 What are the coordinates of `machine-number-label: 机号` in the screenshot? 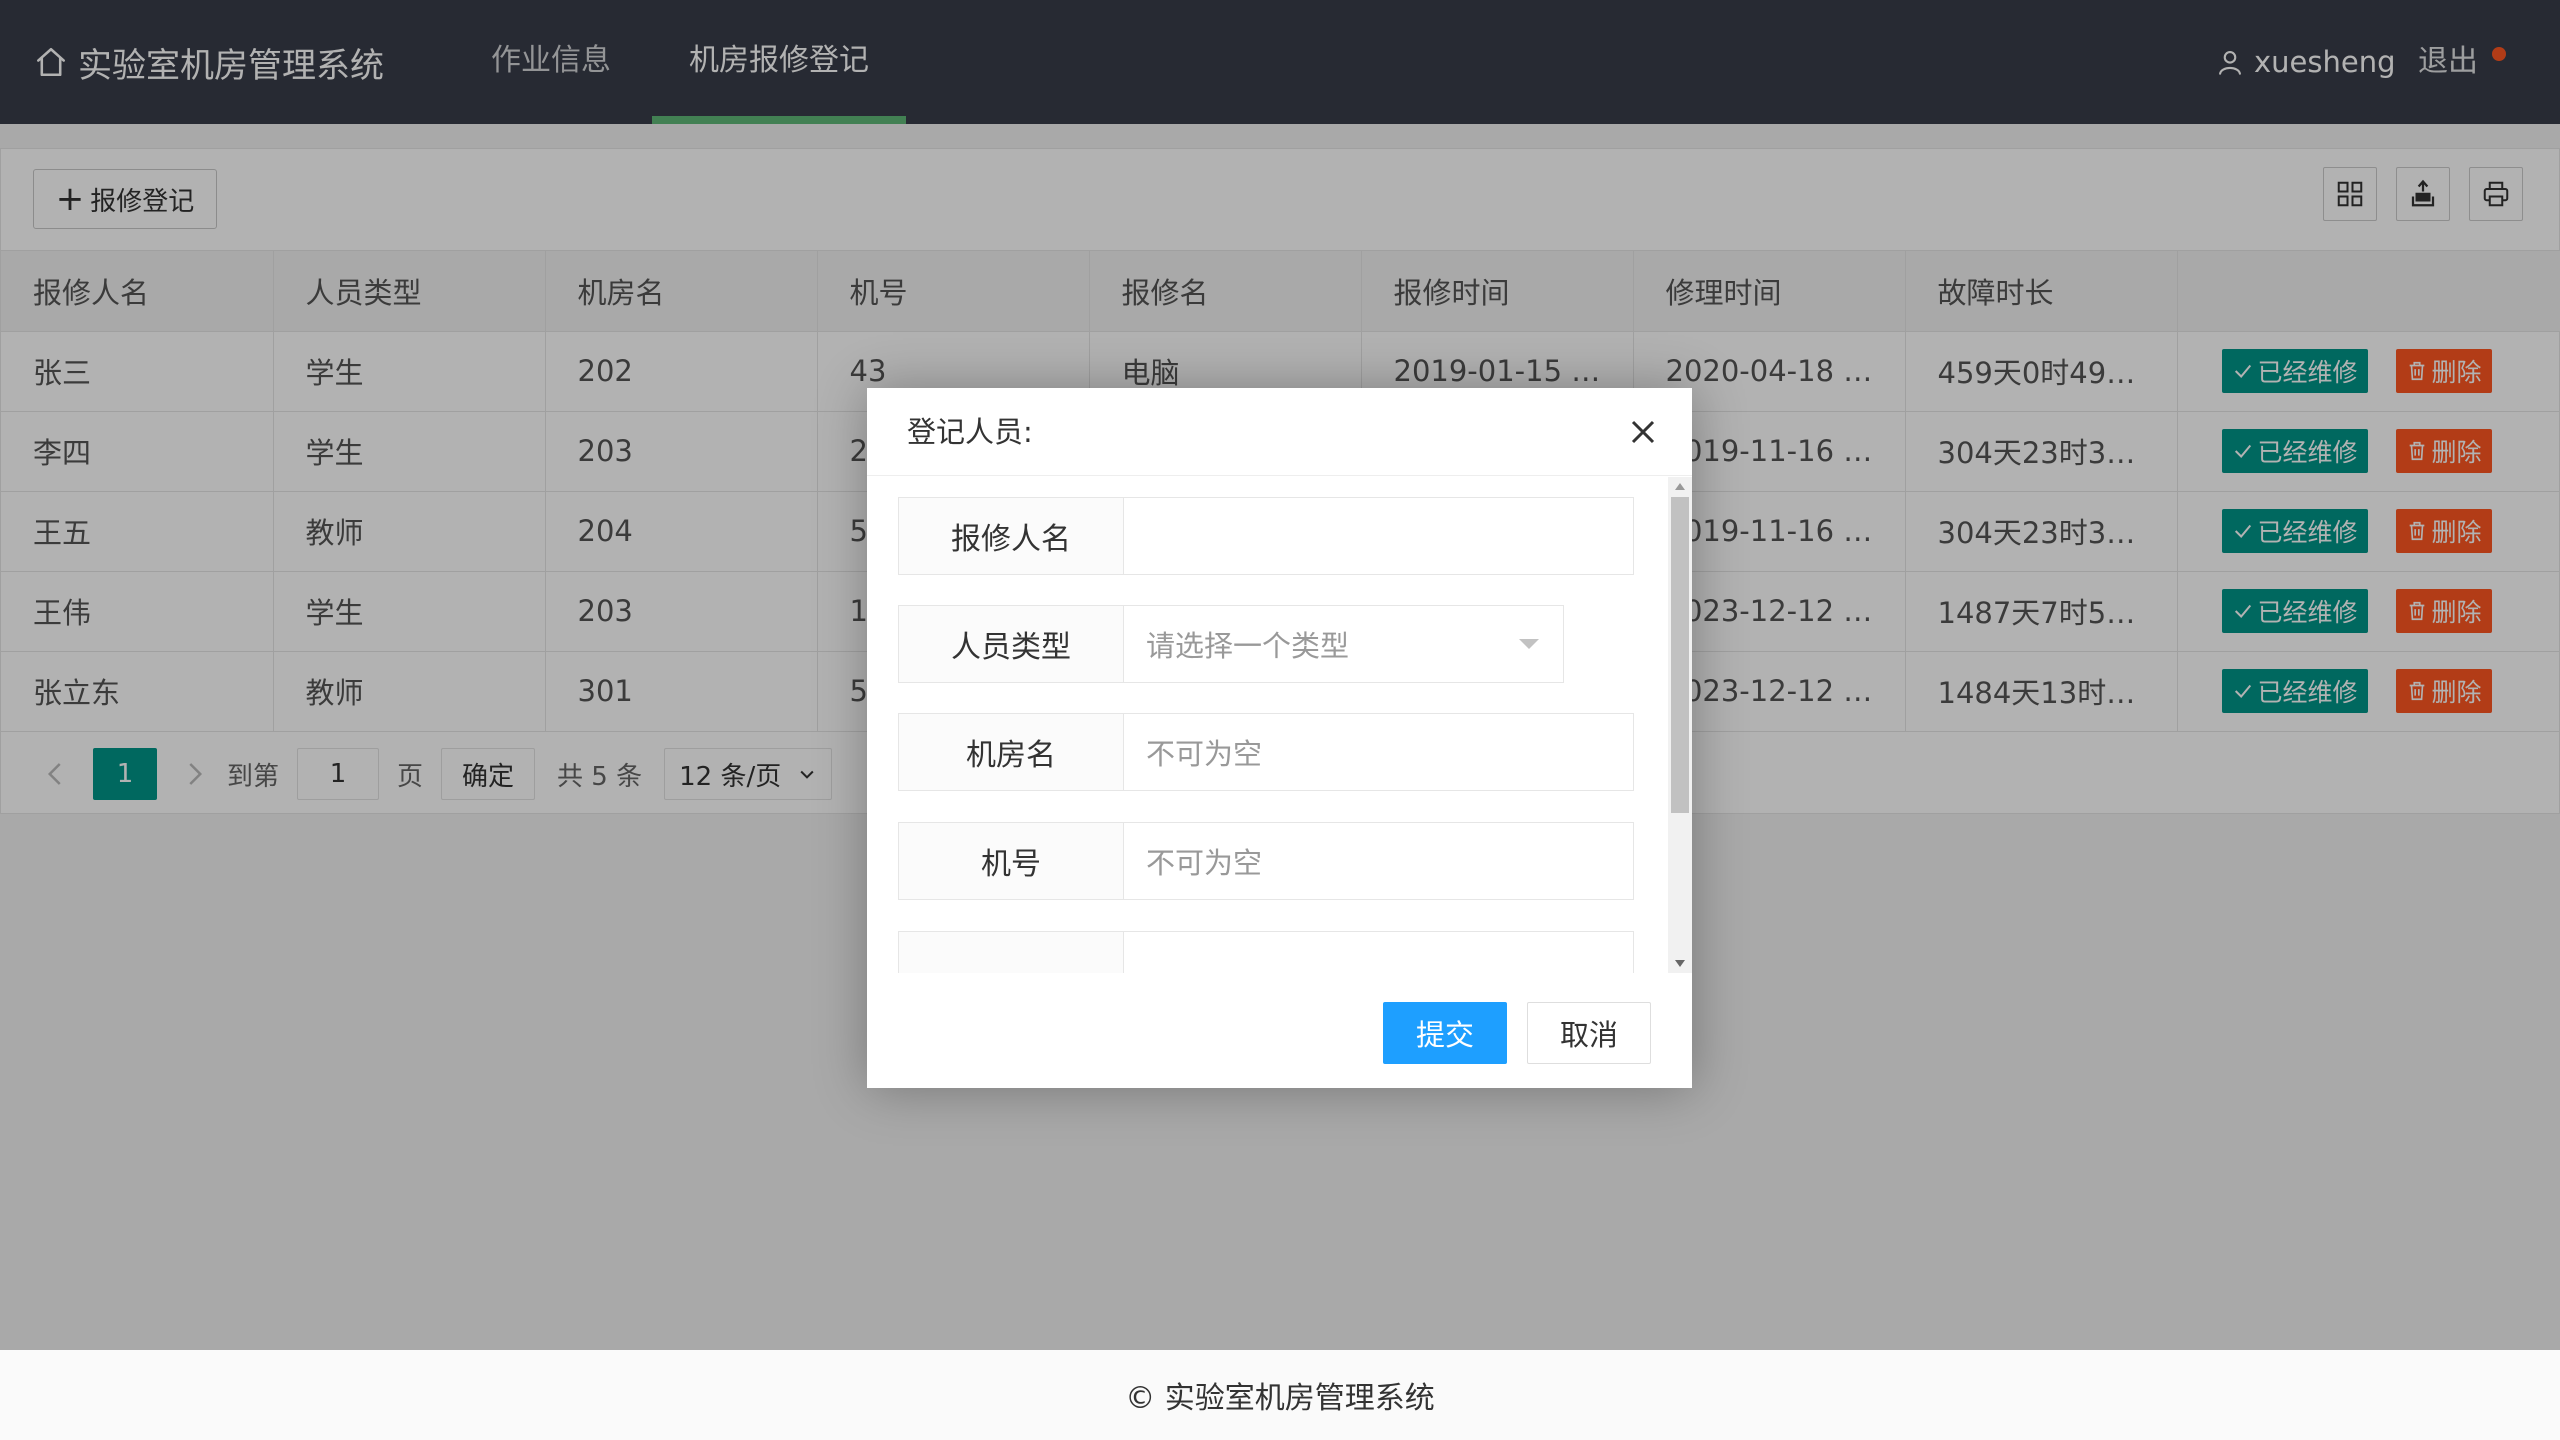 It's located at (1011, 861).